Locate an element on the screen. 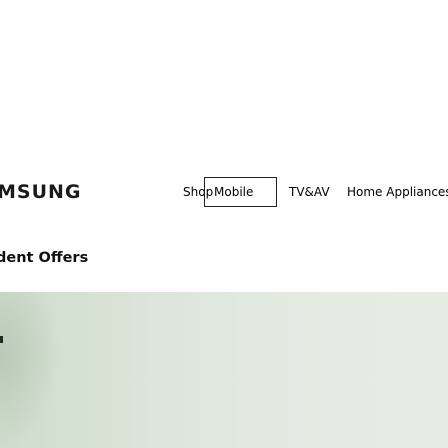 The image size is (448, 448). nav-item-mobile-label: Mobile is located at coordinates (233, 192).